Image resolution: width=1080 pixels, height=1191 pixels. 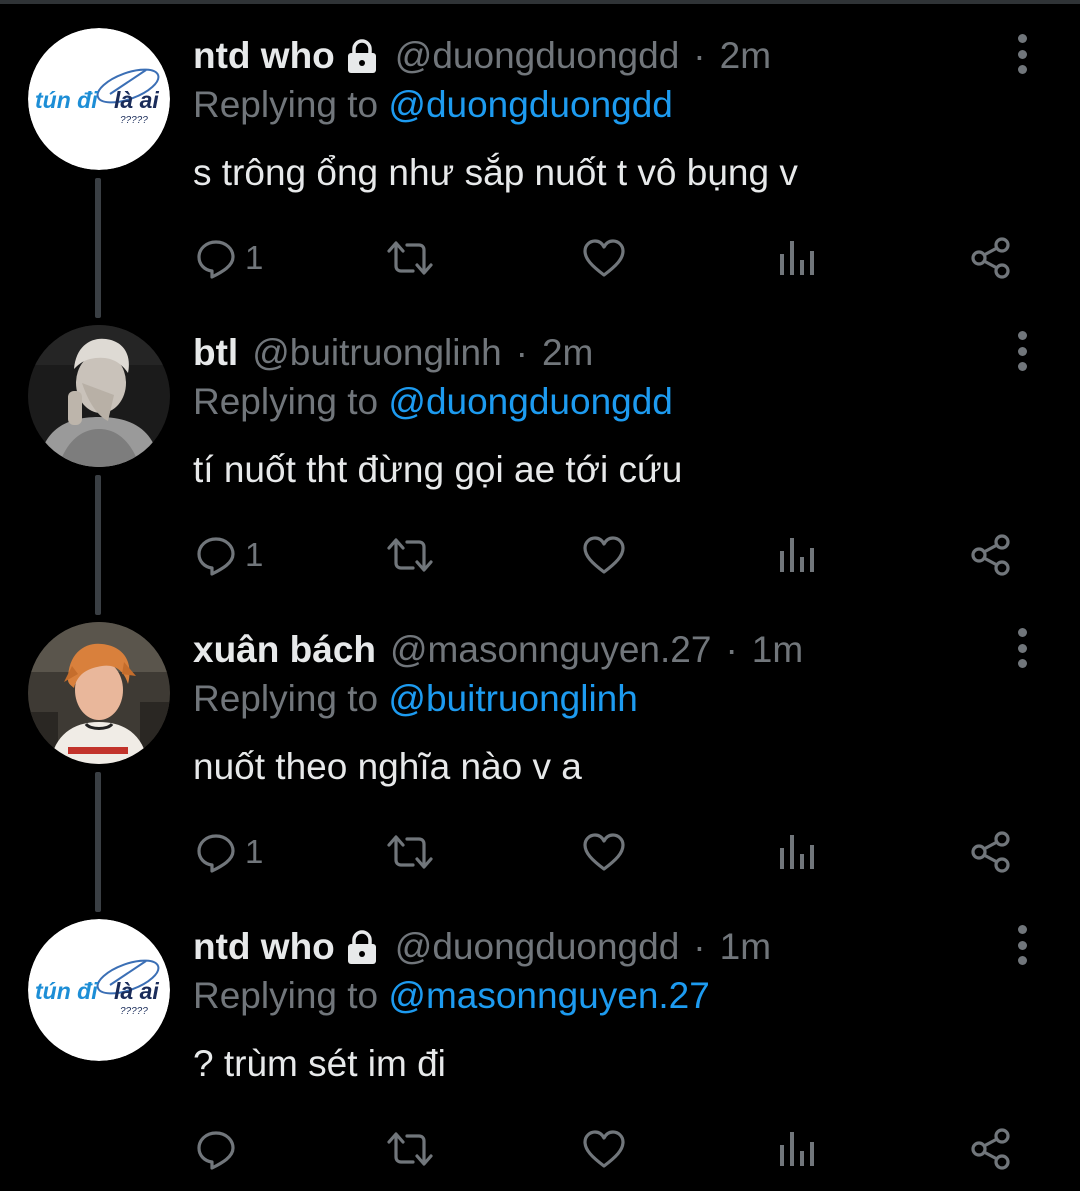 What do you see at coordinates (438, 469) in the screenshot?
I see `tweet-text: tí nuốt tht đừng gọi ae tới cứu` at bounding box center [438, 469].